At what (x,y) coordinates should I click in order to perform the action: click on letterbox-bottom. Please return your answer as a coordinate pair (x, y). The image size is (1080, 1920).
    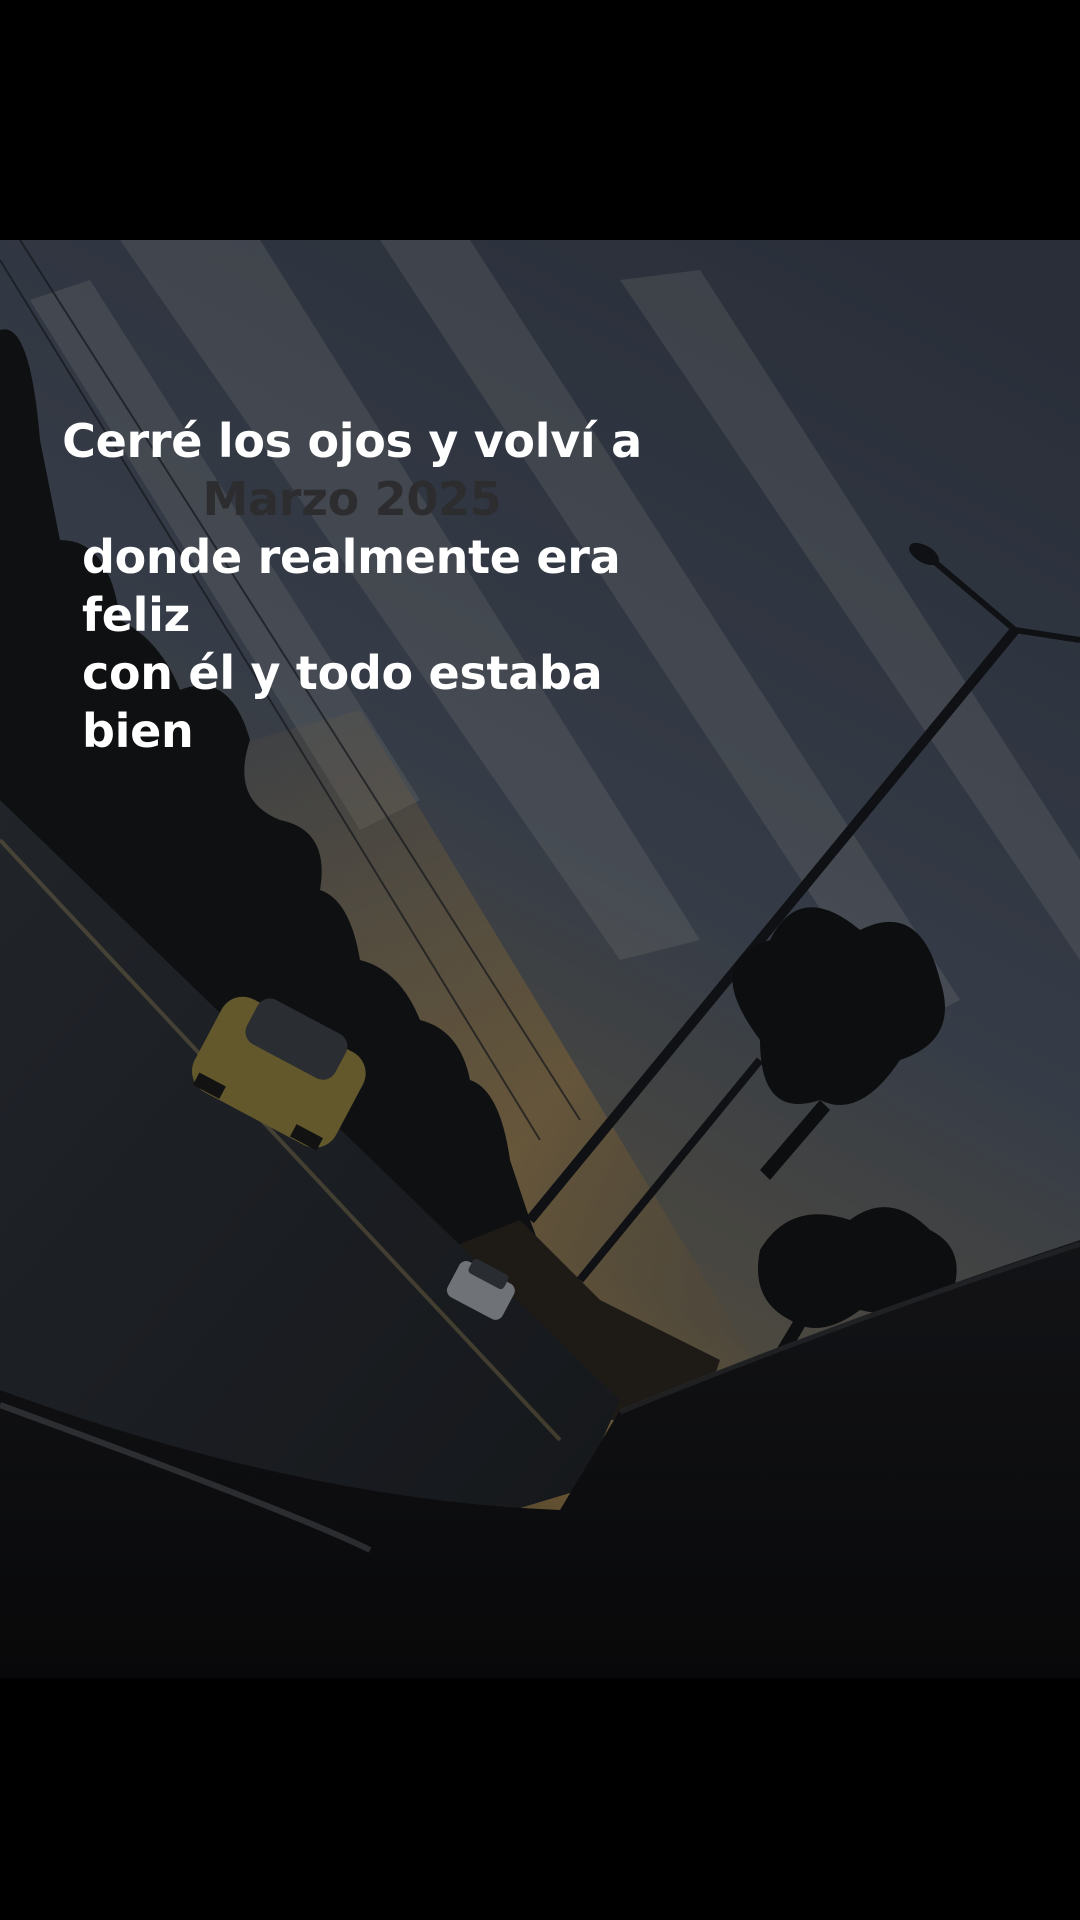
    Looking at the image, I should click on (540, 1799).